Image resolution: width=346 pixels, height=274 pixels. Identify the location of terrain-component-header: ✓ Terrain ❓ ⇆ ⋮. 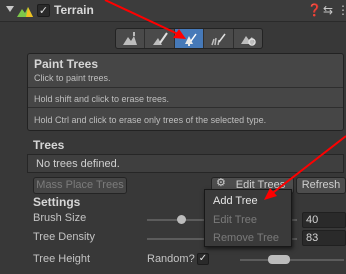
(173, 11).